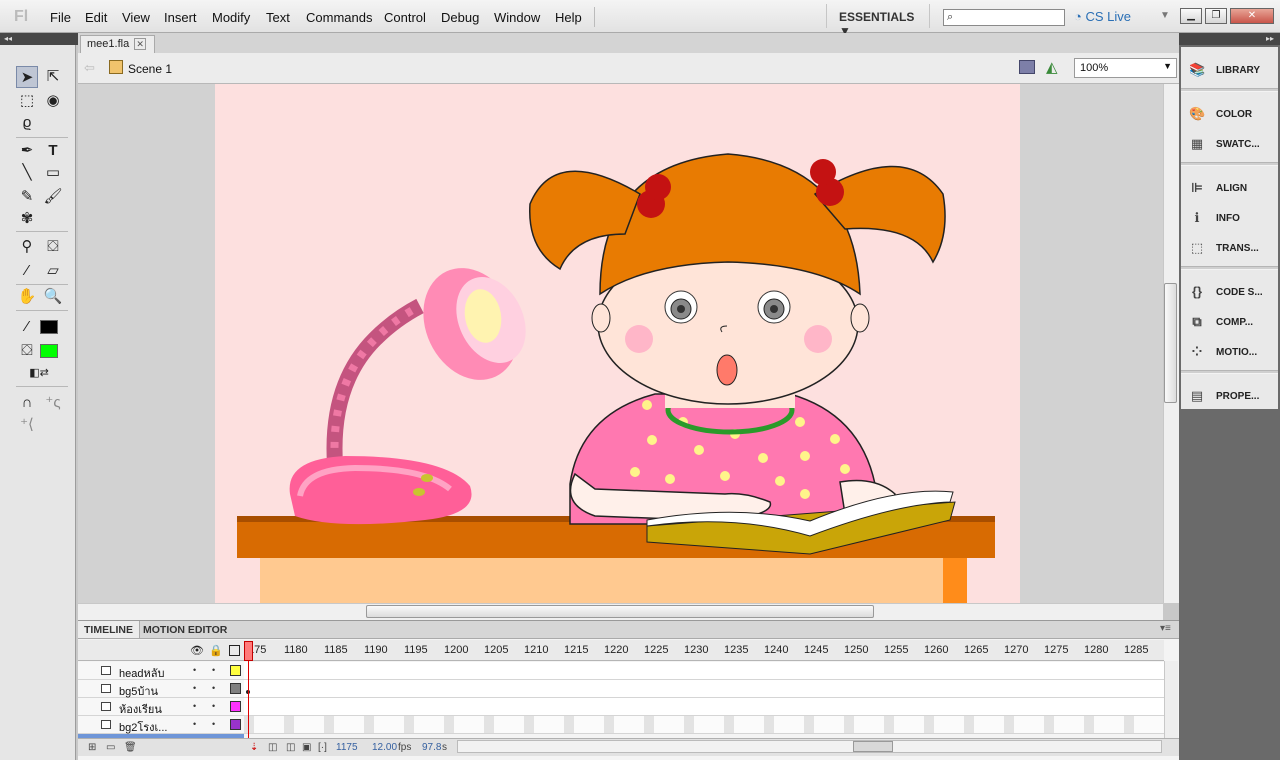 The width and height of the screenshot is (1280, 760). What do you see at coordinates (140, 44) in the screenshot?
I see `close-tab-icon: ✕` at bounding box center [140, 44].